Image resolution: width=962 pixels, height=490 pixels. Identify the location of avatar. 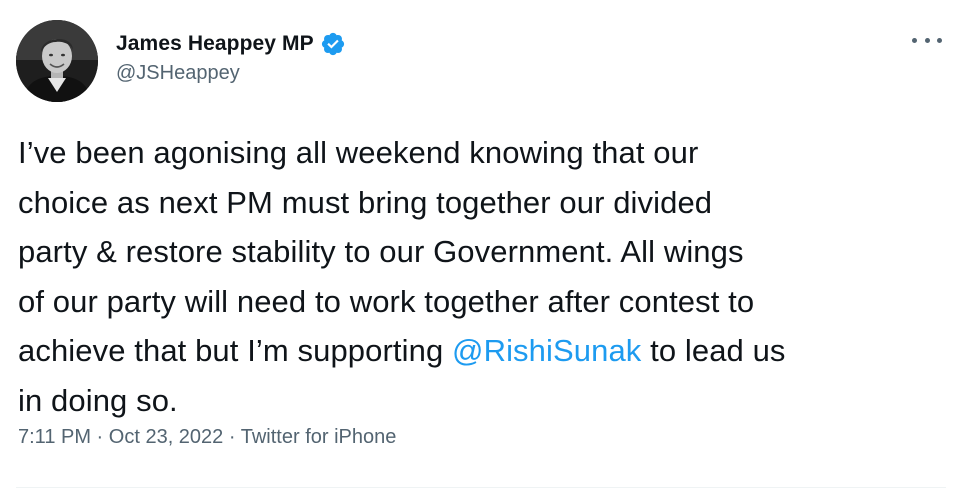
(57, 61).